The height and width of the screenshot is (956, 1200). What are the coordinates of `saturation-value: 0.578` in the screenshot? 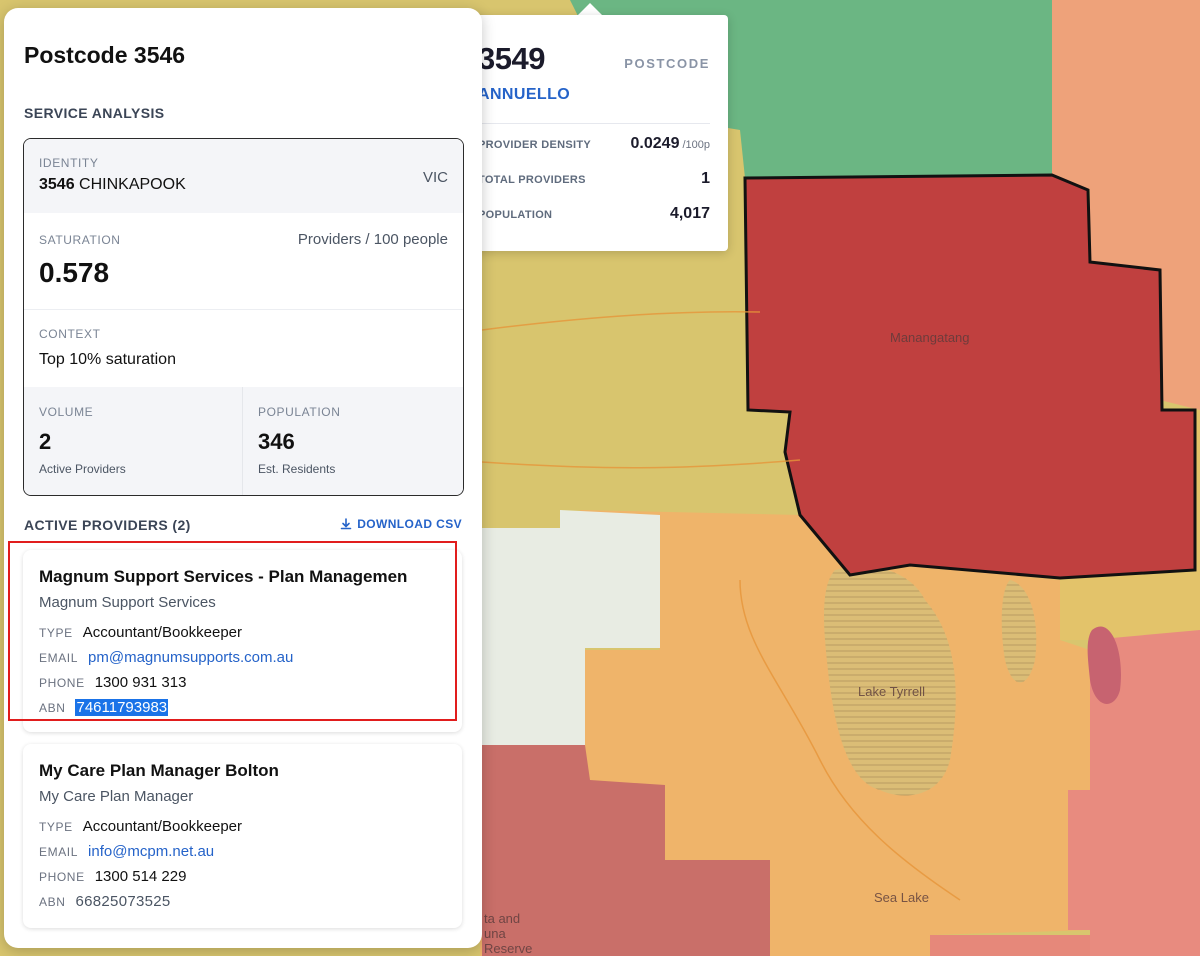 It's located at (74, 272).